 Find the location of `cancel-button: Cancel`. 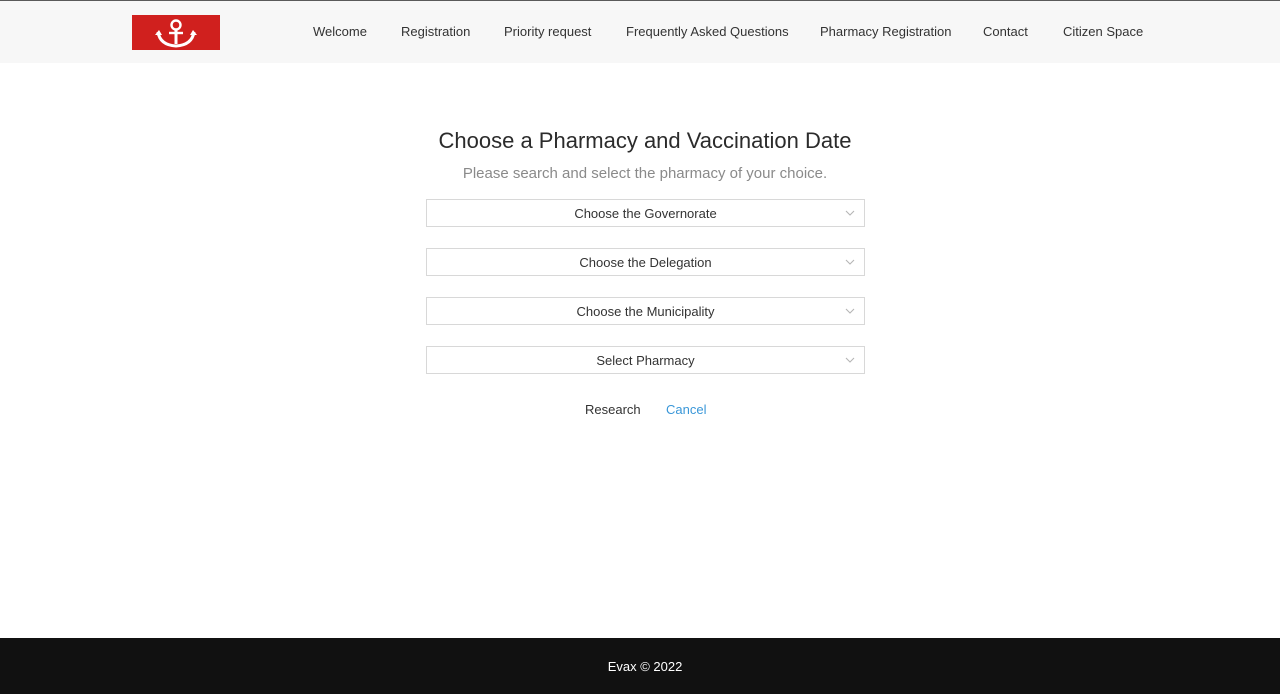

cancel-button: Cancel is located at coordinates (686, 410).